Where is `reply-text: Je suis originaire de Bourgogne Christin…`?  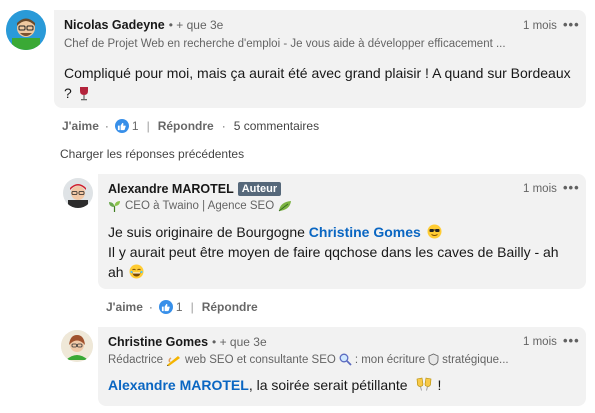
reply-text: Je suis originaire de Bourgogne Christin… is located at coordinates (333, 252).